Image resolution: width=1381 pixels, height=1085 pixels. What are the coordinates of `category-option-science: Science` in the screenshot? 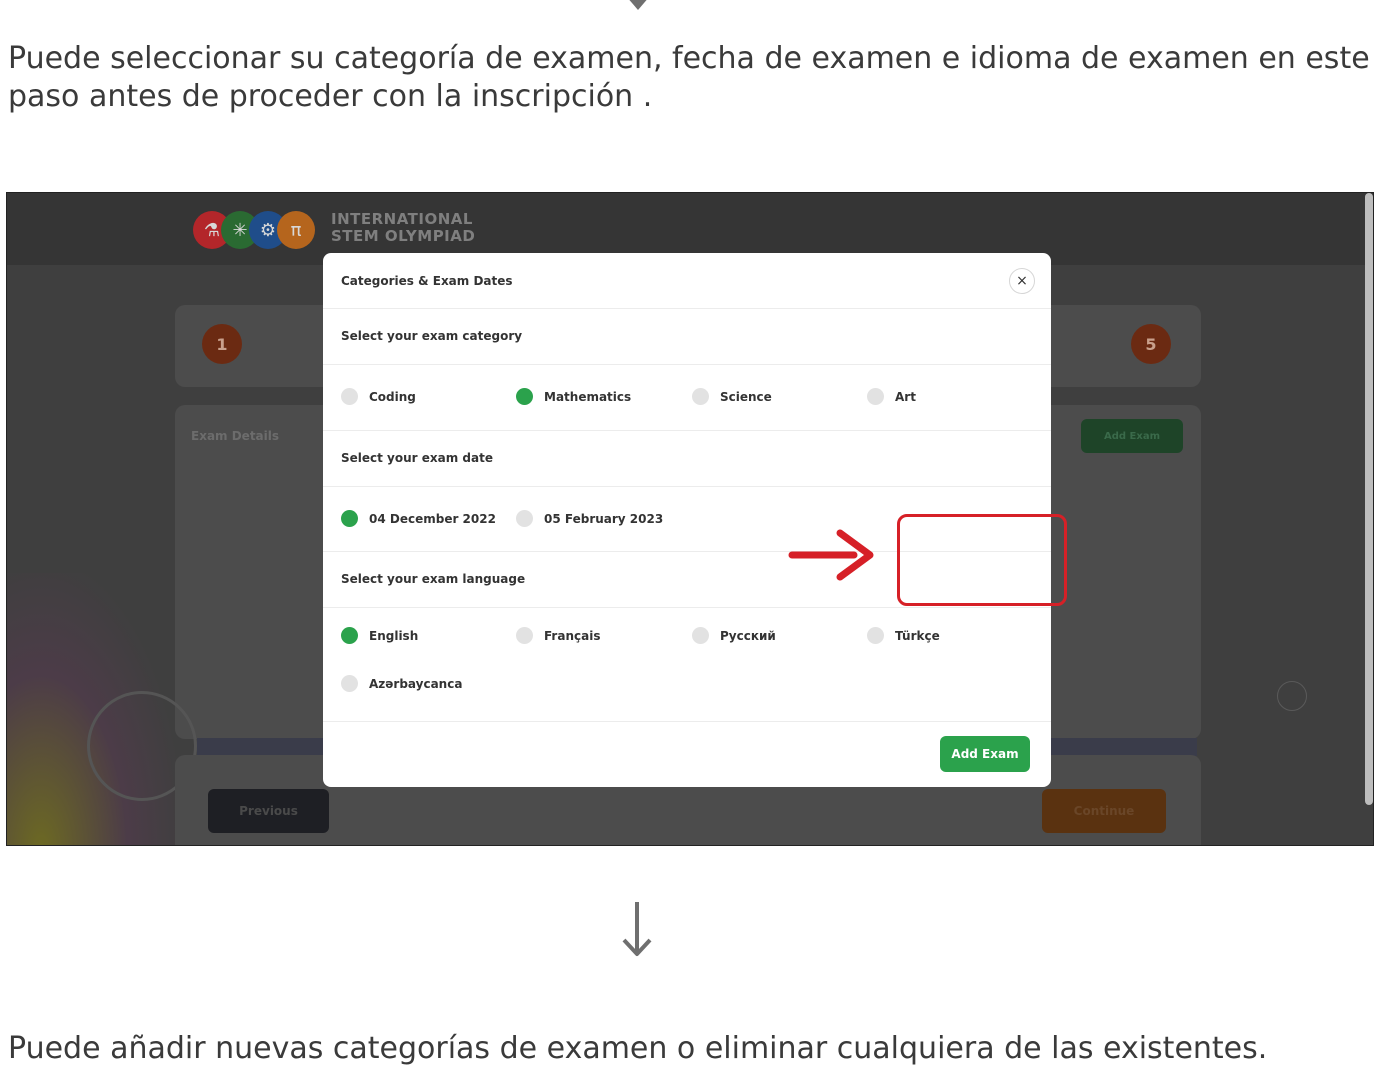 It's located at (732, 396).